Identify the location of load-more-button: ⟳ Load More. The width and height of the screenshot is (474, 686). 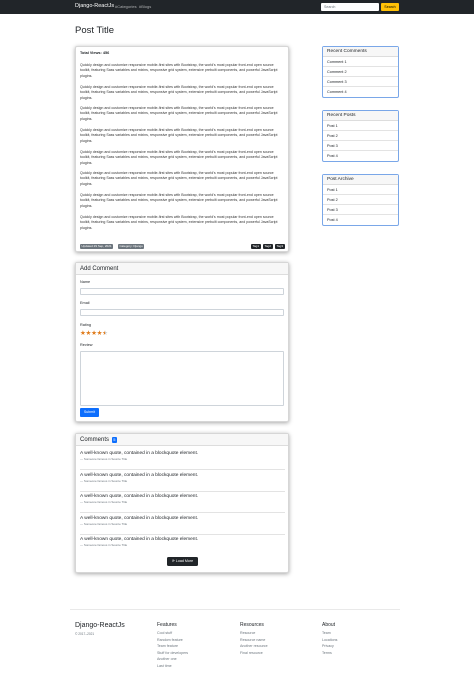
(182, 561).